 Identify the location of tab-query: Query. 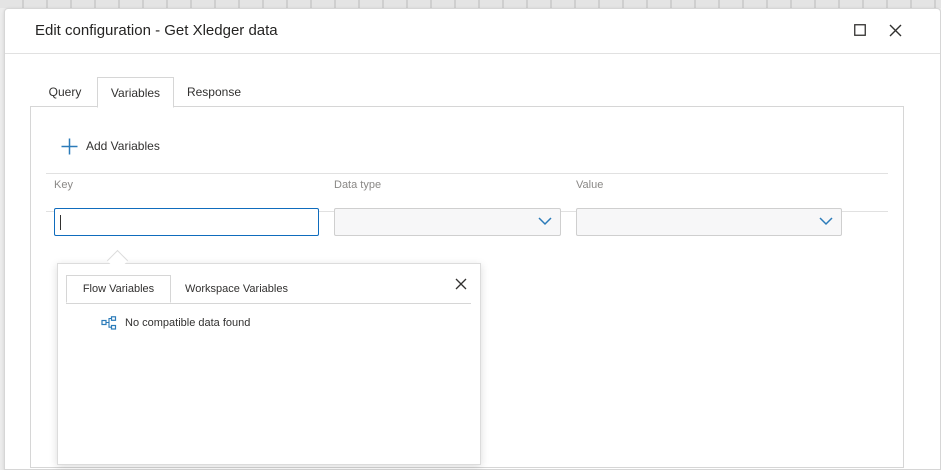
(65, 91).